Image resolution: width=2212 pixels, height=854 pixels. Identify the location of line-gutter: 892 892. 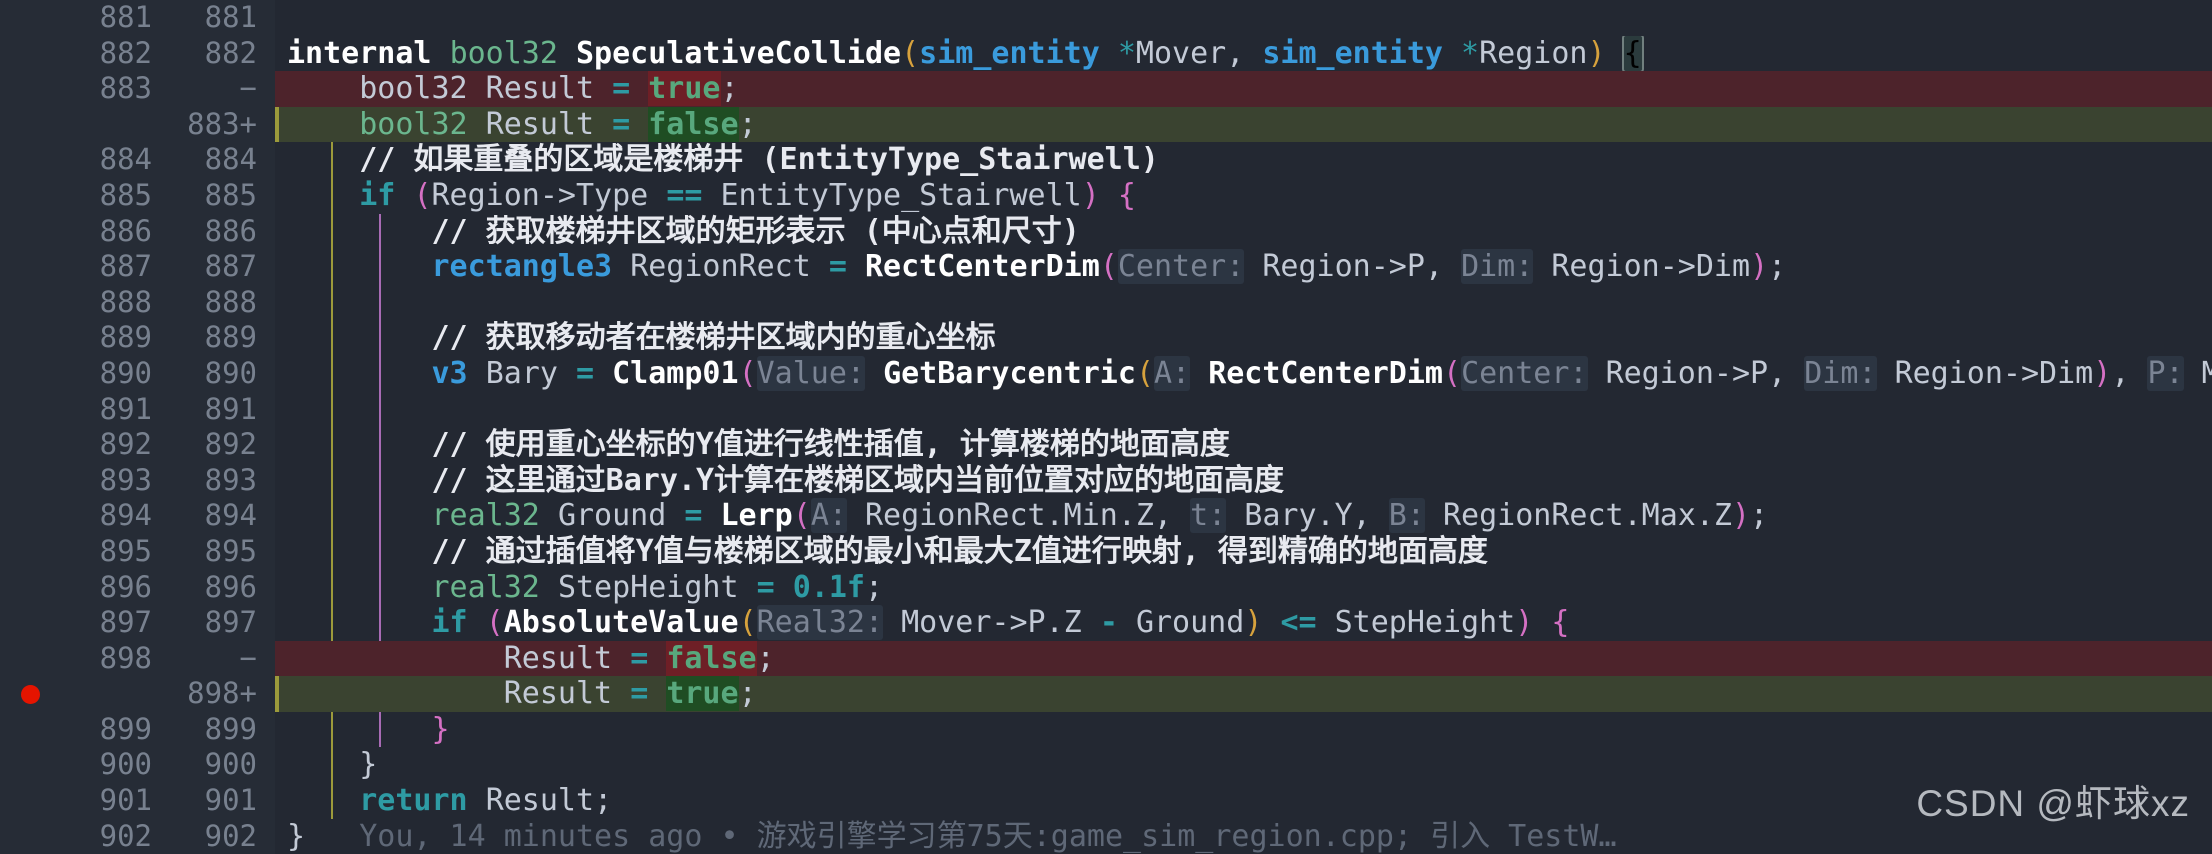
(137, 445).